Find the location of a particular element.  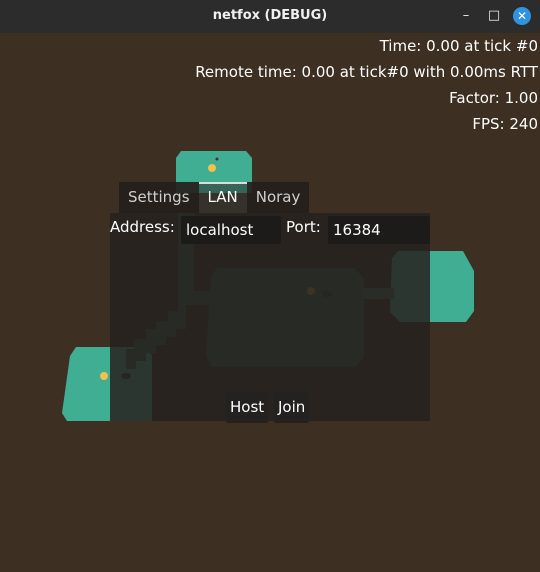

address-label: Address: is located at coordinates (142, 227).